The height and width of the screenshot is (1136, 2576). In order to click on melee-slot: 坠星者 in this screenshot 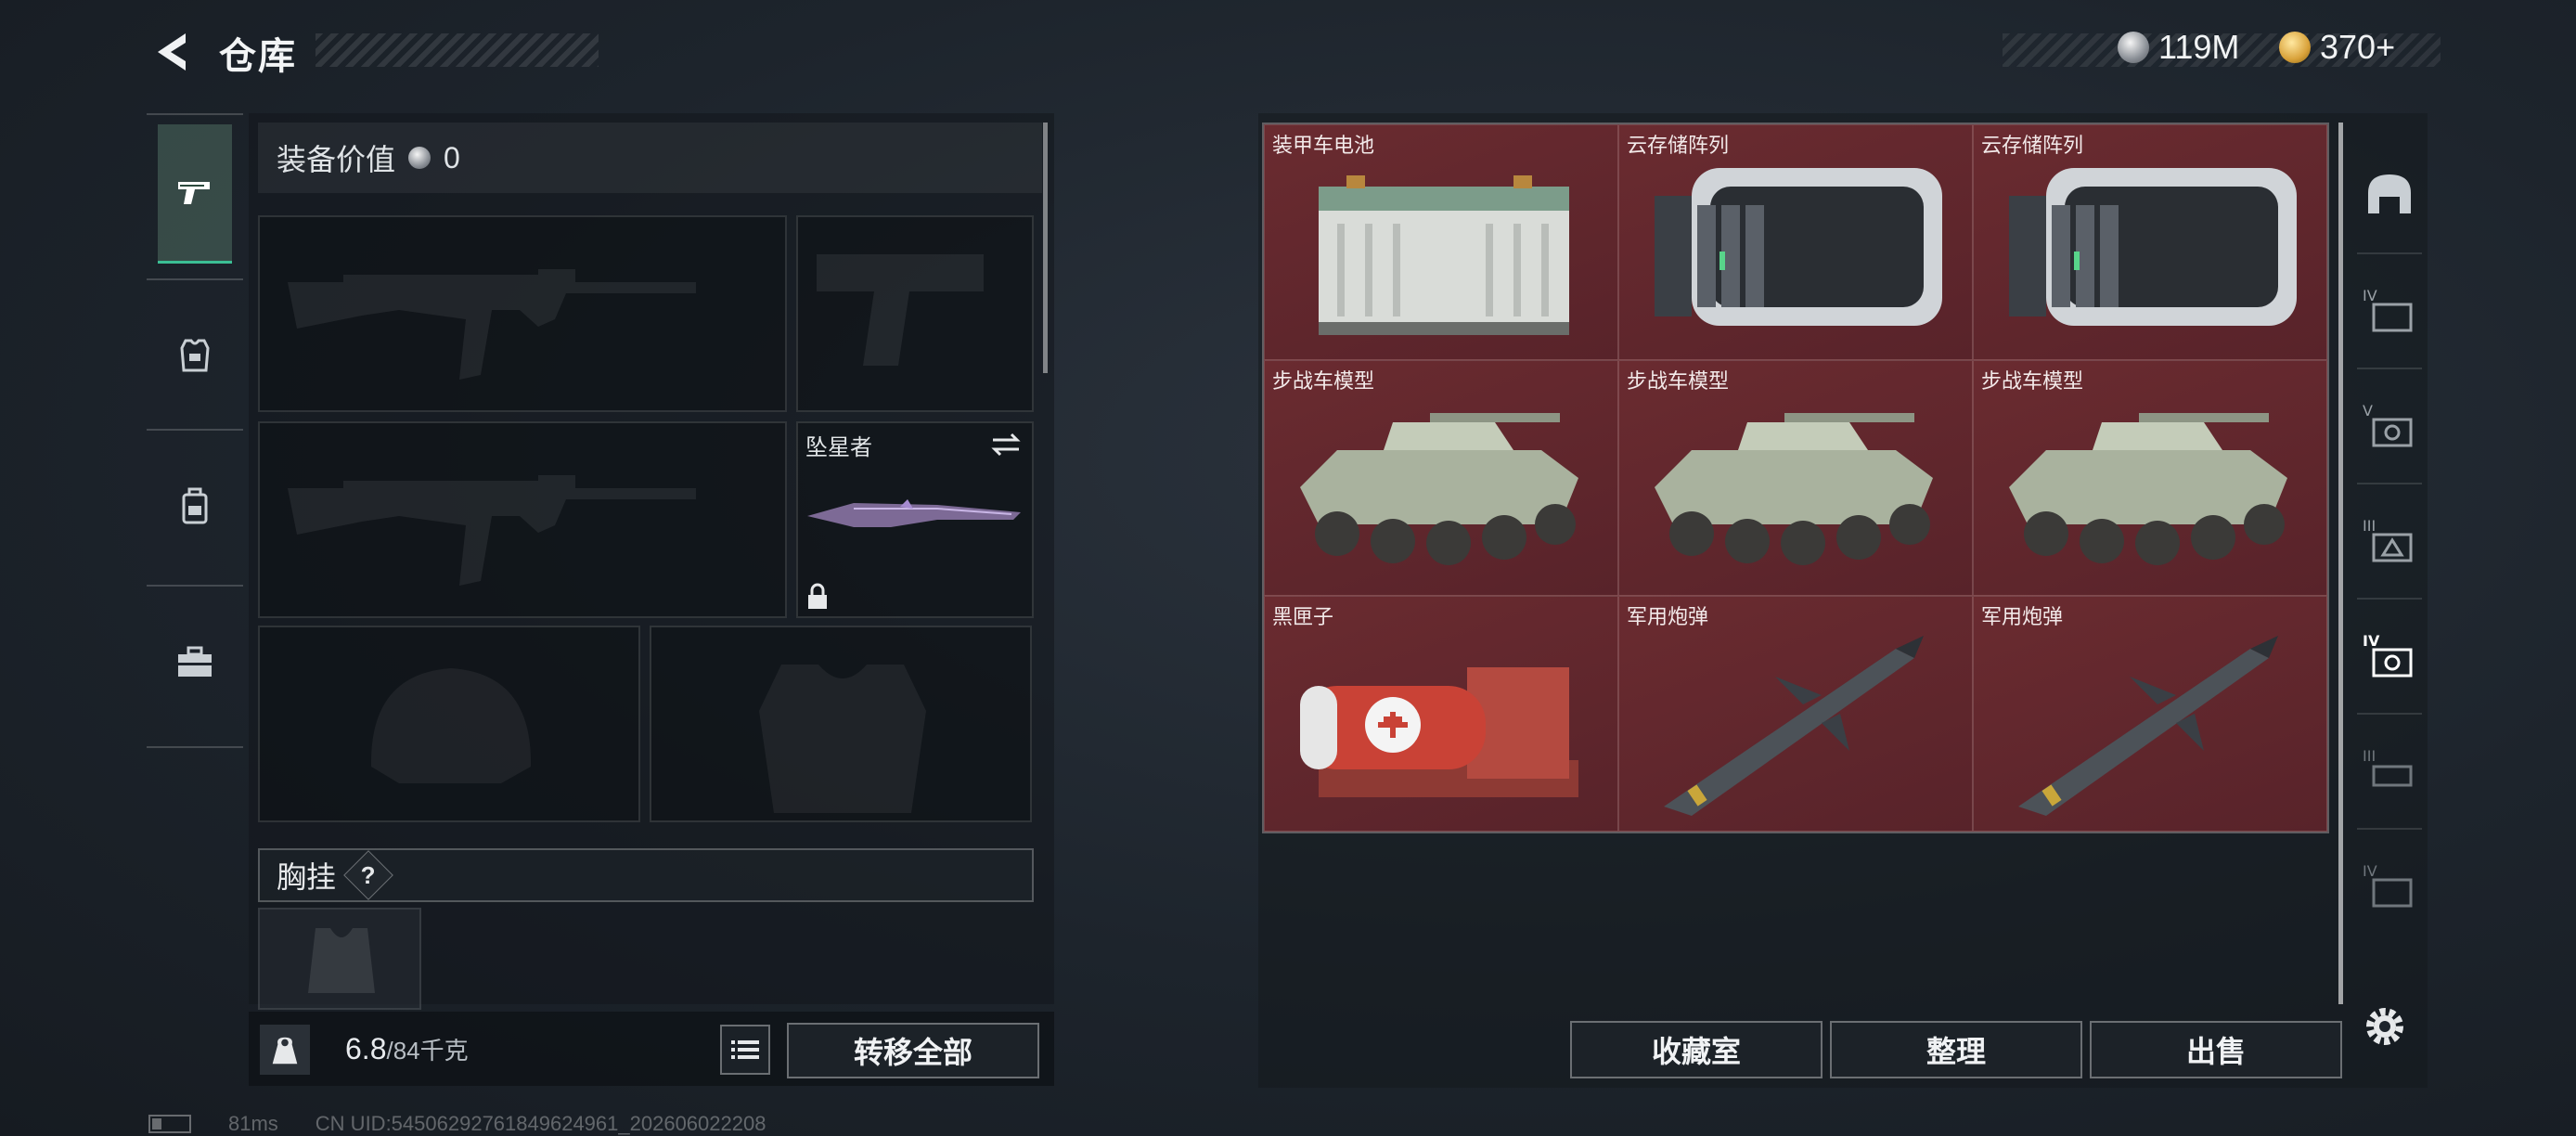, I will do `click(915, 519)`.